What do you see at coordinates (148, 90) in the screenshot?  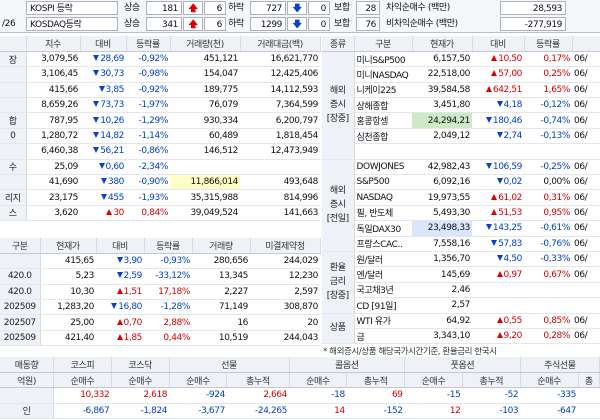 I see `index-rate: -0,92%` at bounding box center [148, 90].